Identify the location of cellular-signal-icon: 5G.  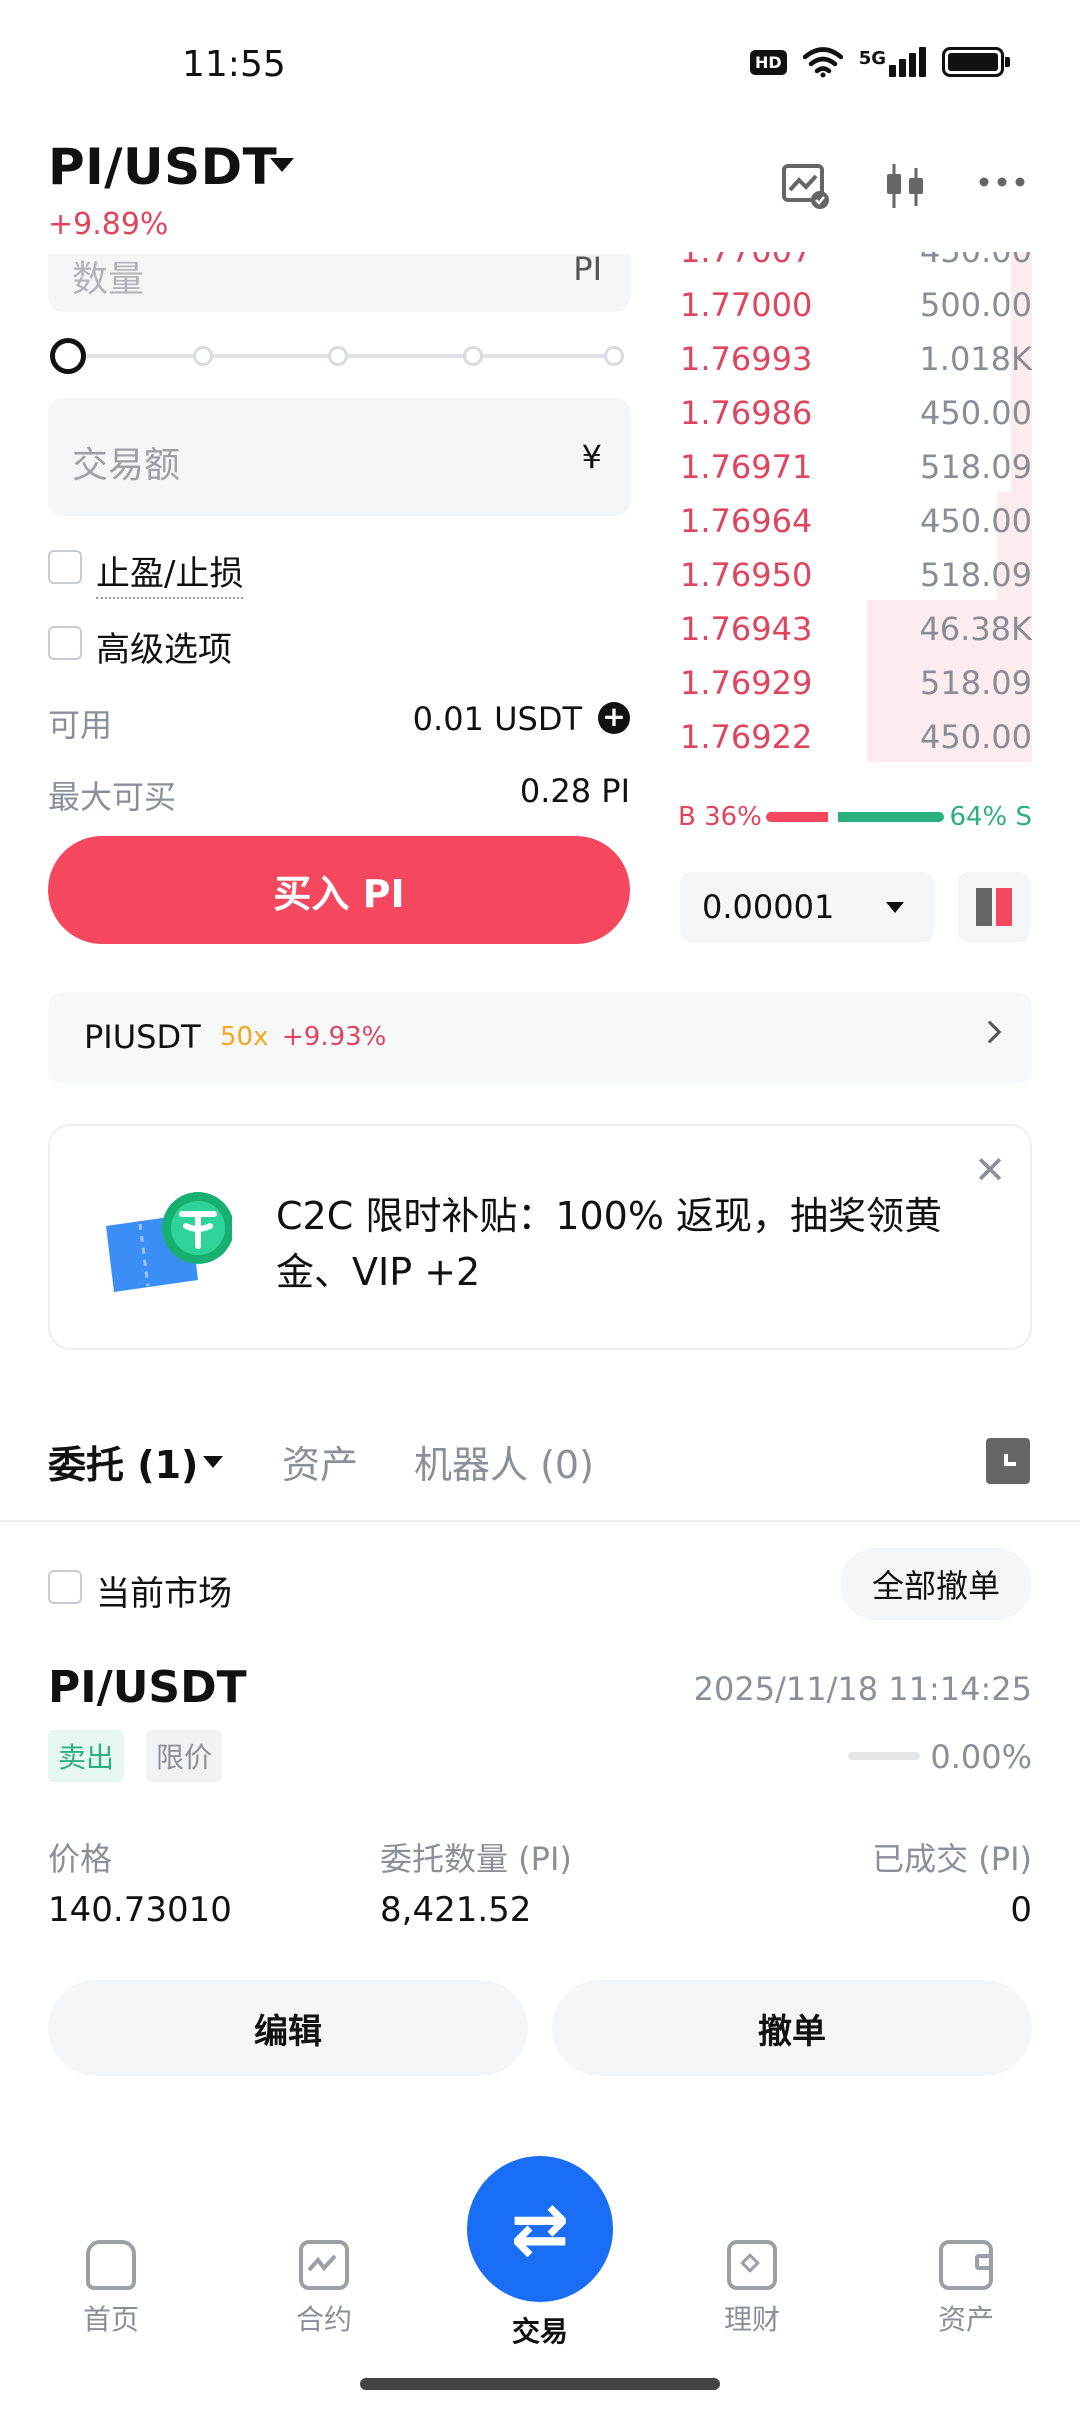
(892, 62).